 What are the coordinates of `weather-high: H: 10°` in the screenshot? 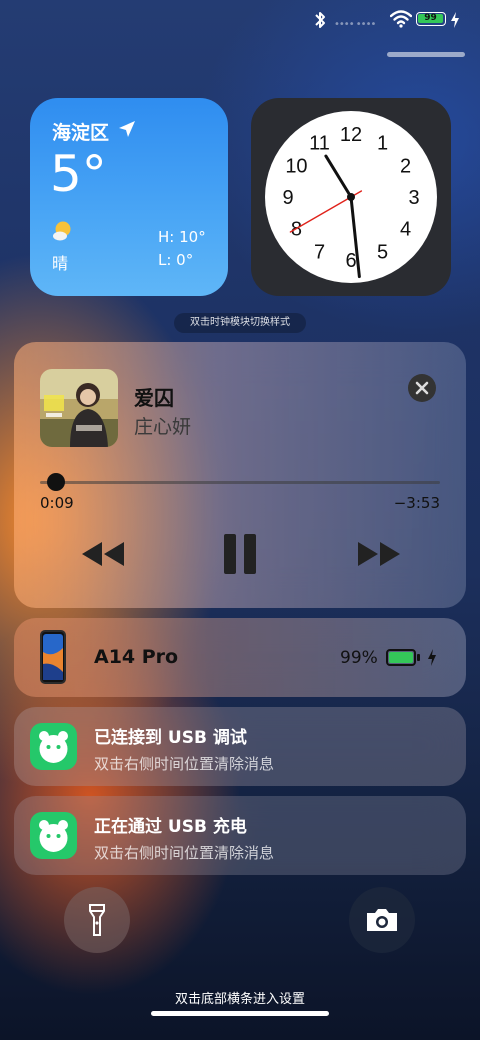 It's located at (182, 237).